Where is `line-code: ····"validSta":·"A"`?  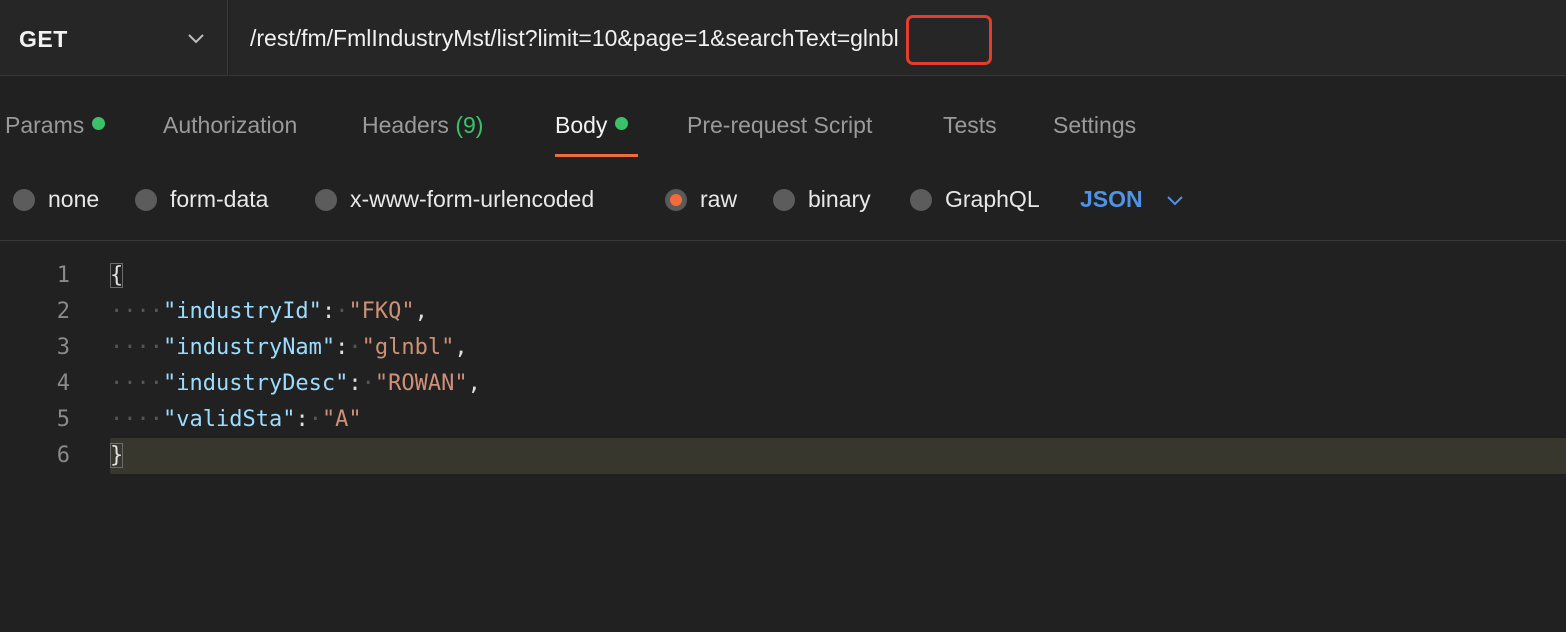
line-code: ····"validSta":·"A" is located at coordinates (236, 419).